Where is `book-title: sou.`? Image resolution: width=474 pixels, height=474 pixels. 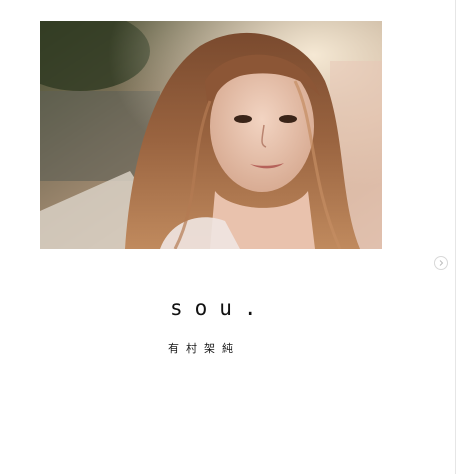
book-title: sou. is located at coordinates (219, 308).